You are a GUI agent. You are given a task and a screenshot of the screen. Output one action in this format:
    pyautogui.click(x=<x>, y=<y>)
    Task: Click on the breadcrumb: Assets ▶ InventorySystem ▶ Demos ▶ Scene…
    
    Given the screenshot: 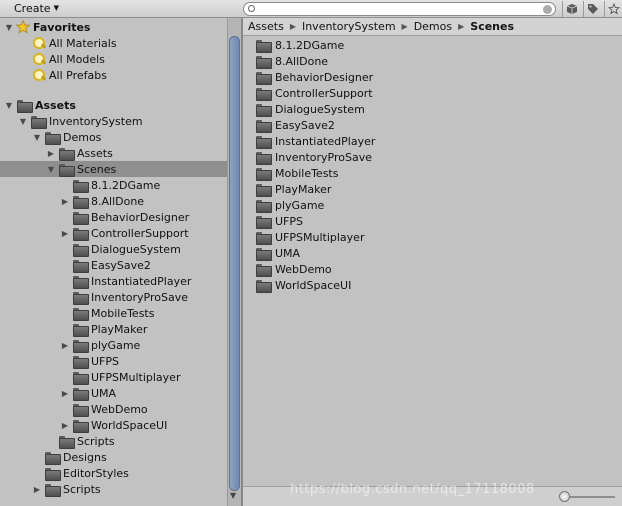 What is the action you would take?
    pyautogui.click(x=432, y=27)
    